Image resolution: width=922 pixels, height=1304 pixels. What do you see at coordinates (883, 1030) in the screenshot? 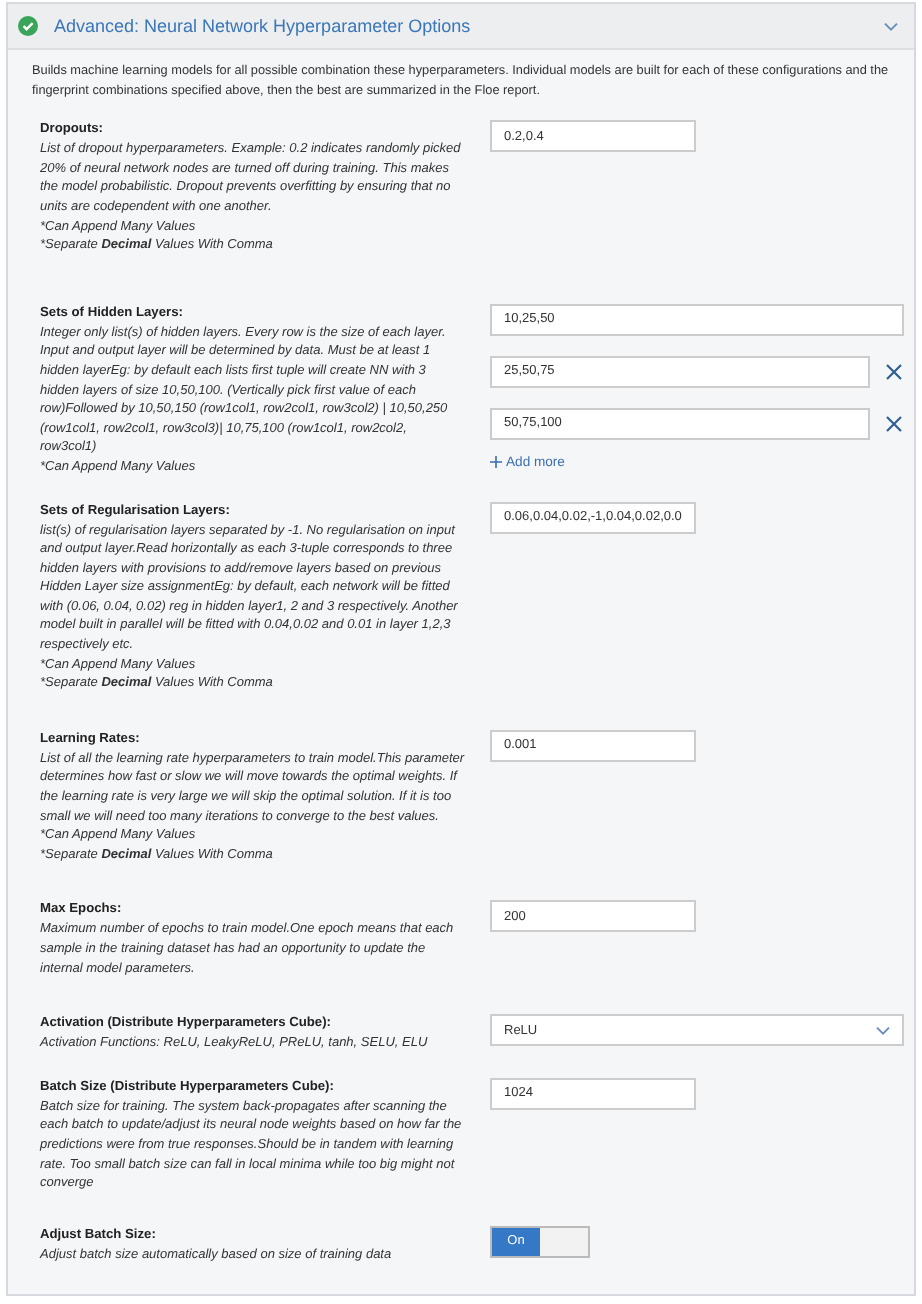
I see `chevron-down-icon` at bounding box center [883, 1030].